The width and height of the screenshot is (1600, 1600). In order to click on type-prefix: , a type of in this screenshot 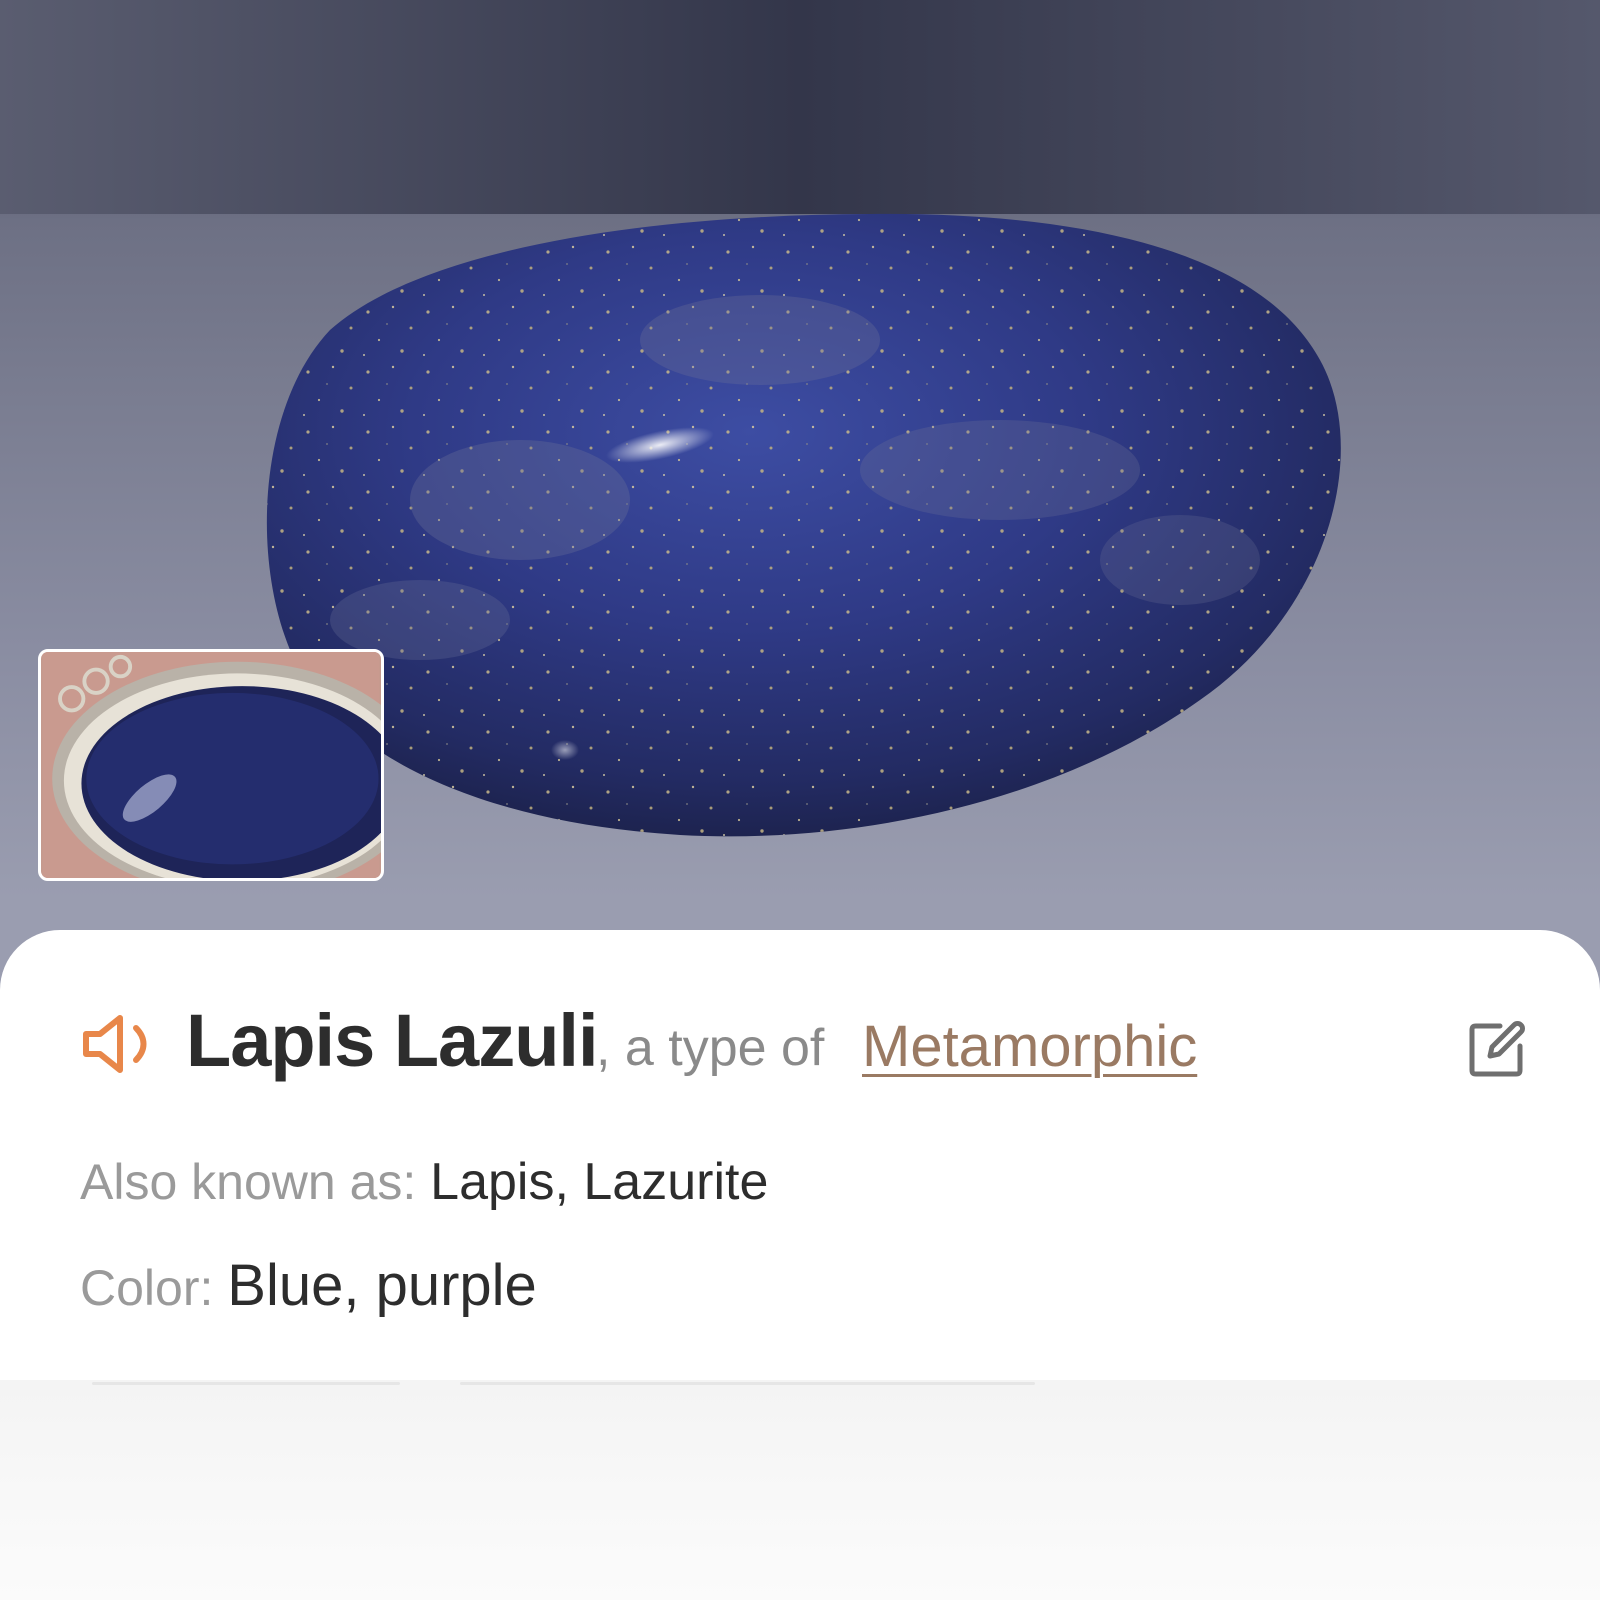, I will do `click(710, 1048)`.